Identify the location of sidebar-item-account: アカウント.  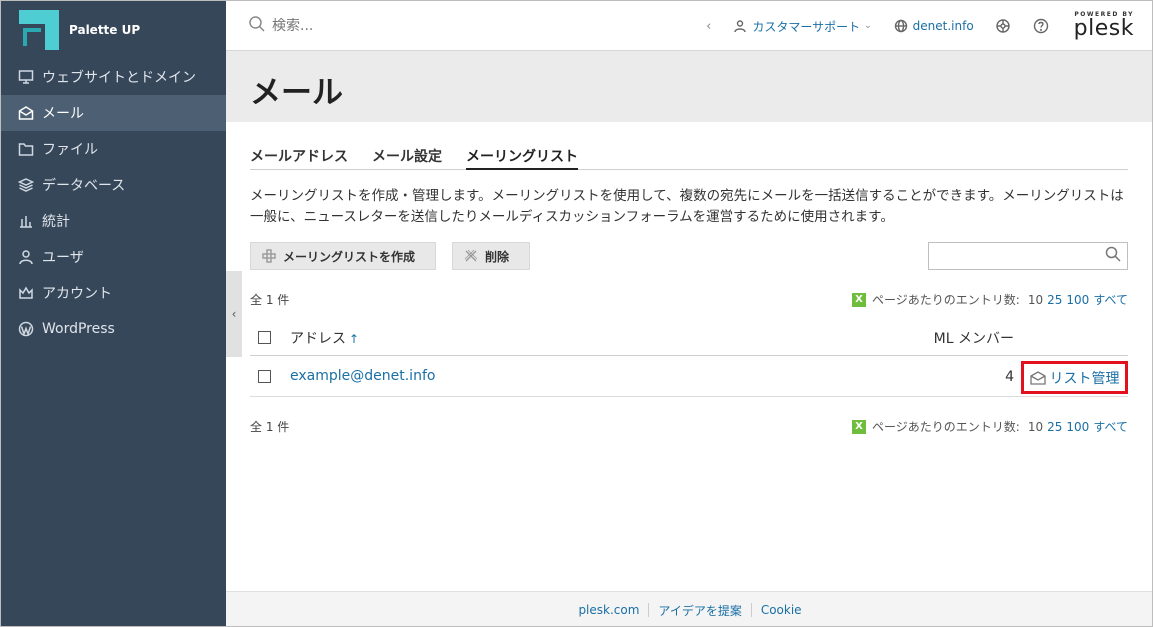
(113, 293).